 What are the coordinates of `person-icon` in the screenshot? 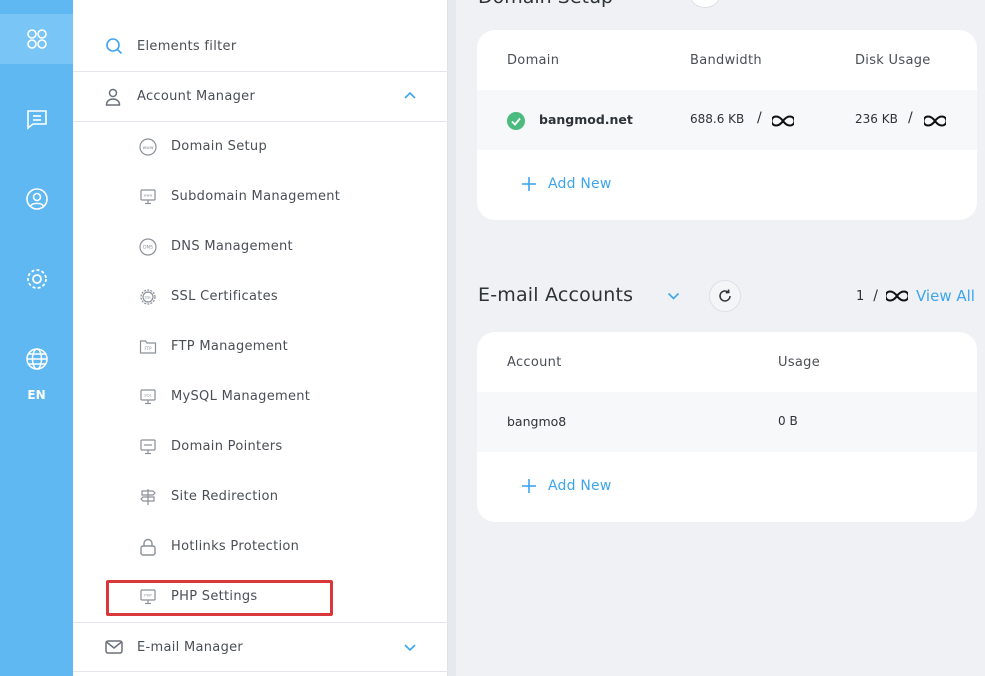 It's located at (113, 97).